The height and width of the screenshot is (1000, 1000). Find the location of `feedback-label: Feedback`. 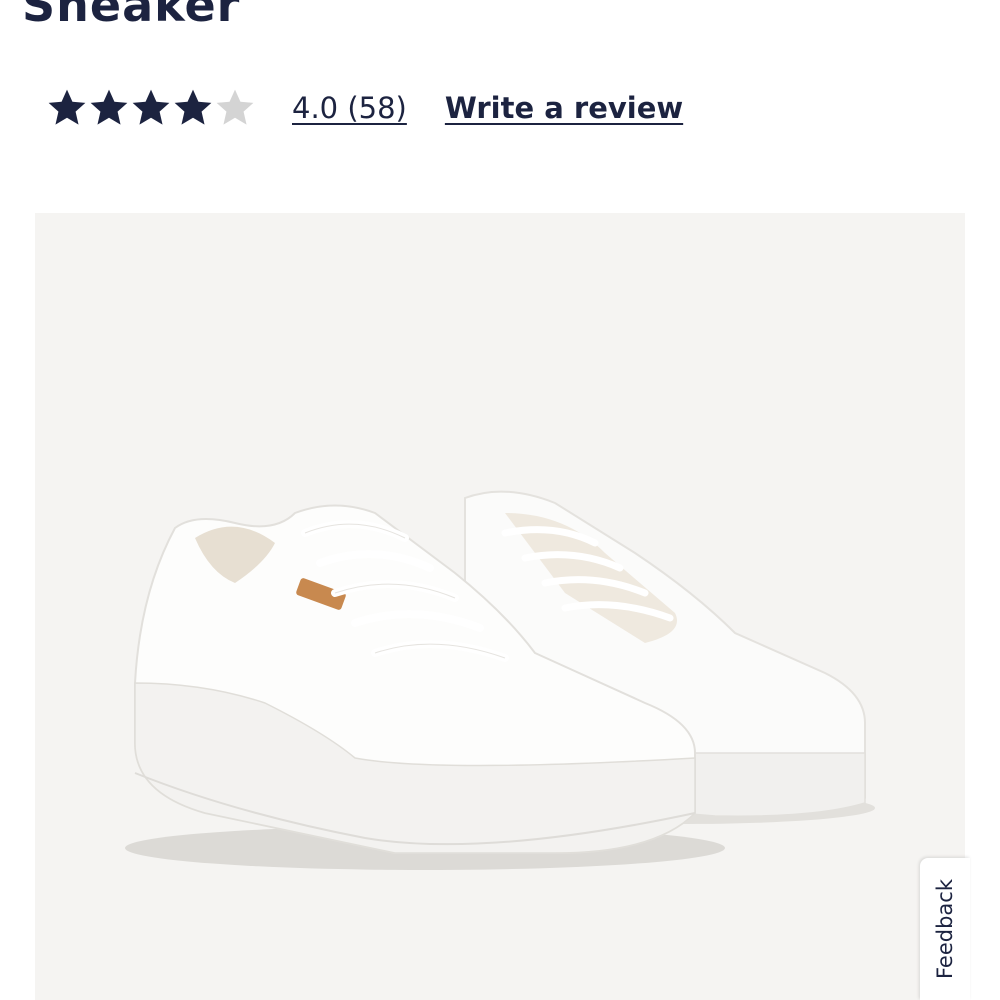

feedback-label: Feedback is located at coordinates (945, 929).